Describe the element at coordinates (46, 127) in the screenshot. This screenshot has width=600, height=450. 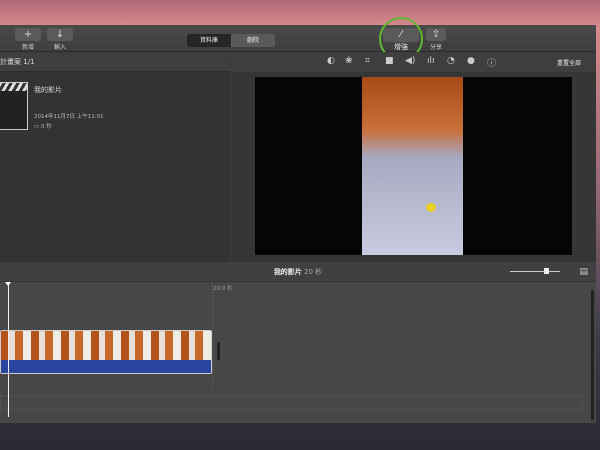
I see `project-duration: 0 秒` at that location.